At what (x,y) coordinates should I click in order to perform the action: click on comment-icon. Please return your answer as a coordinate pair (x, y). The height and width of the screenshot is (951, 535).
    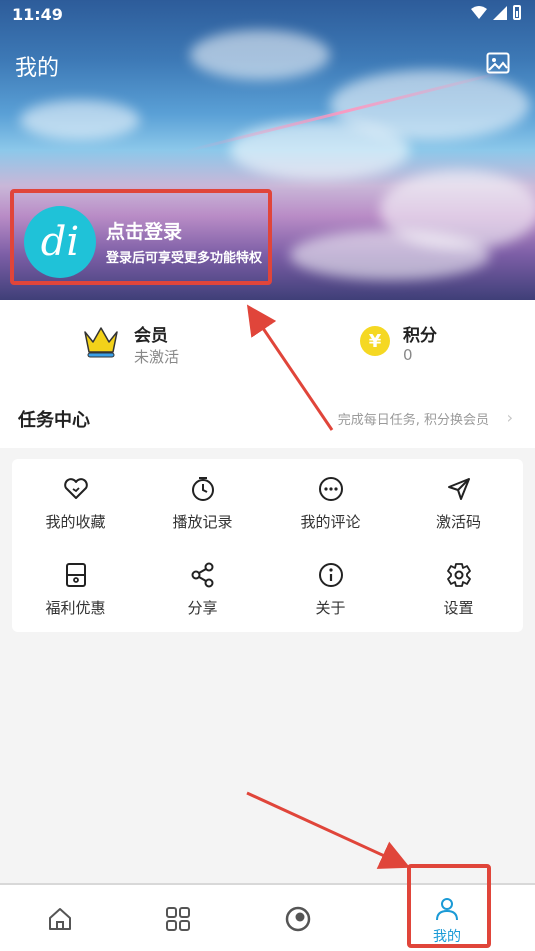
    Looking at the image, I should click on (330, 489).